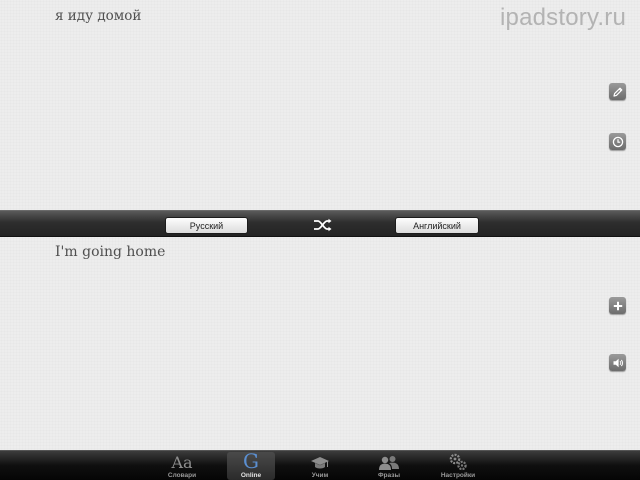 This screenshot has height=480, width=640. I want to click on watermark: ipadstory.ru, so click(562, 17).